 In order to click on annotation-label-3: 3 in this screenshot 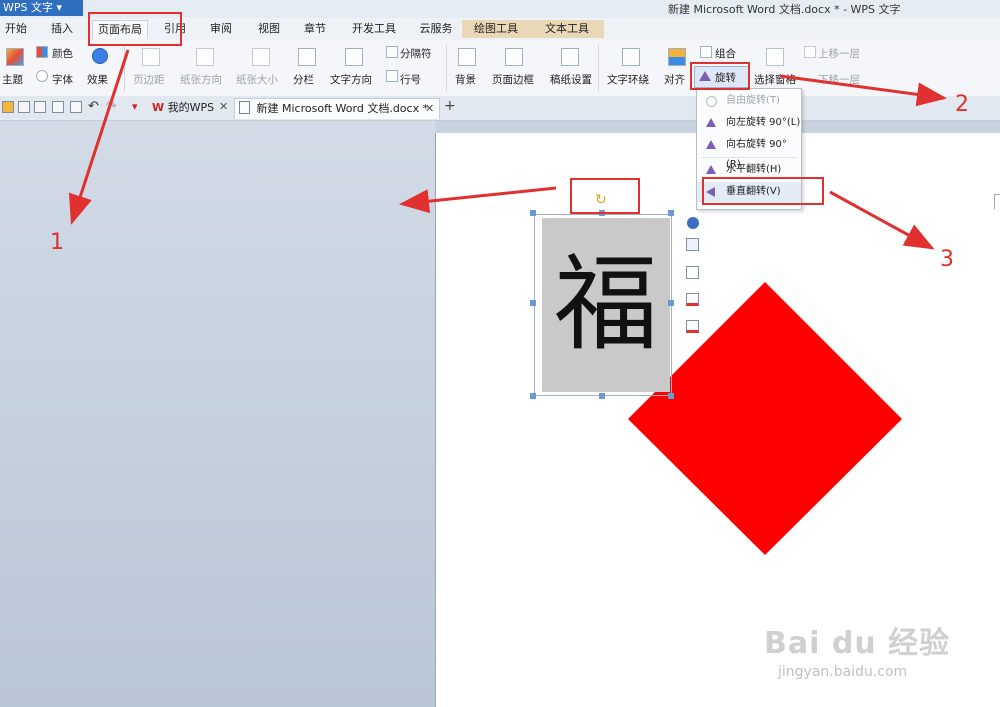, I will do `click(947, 259)`.